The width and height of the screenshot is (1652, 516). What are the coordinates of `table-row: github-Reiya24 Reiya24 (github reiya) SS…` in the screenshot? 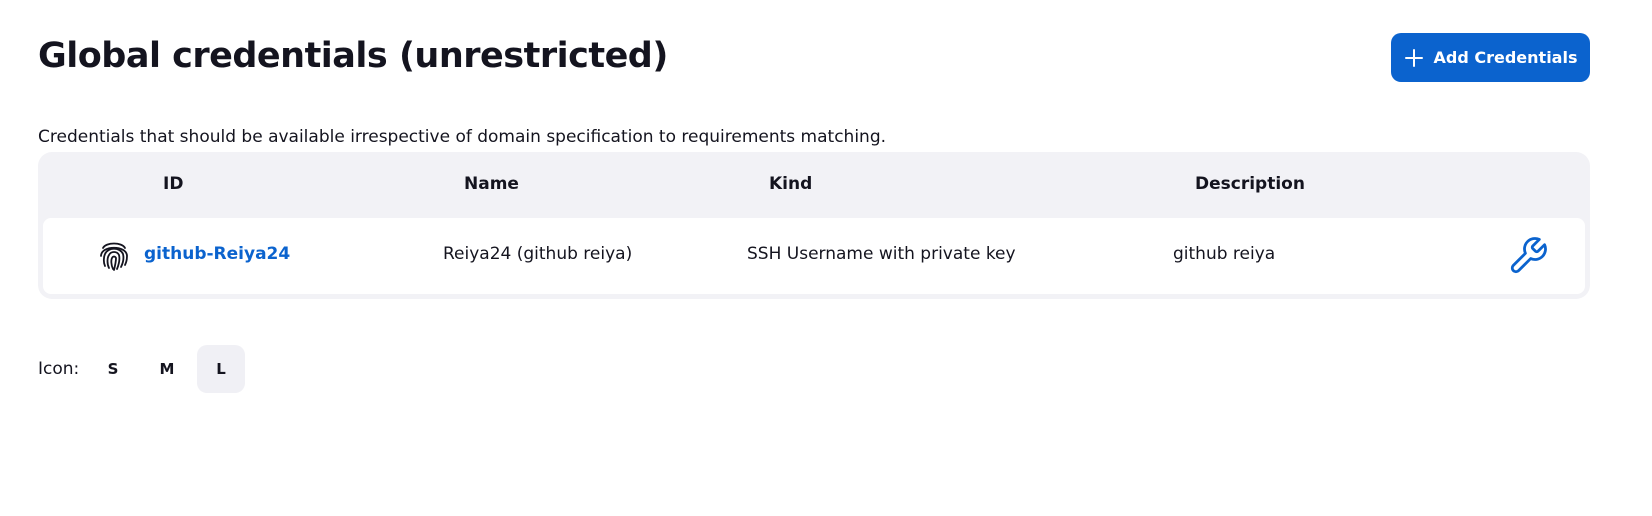 It's located at (814, 256).